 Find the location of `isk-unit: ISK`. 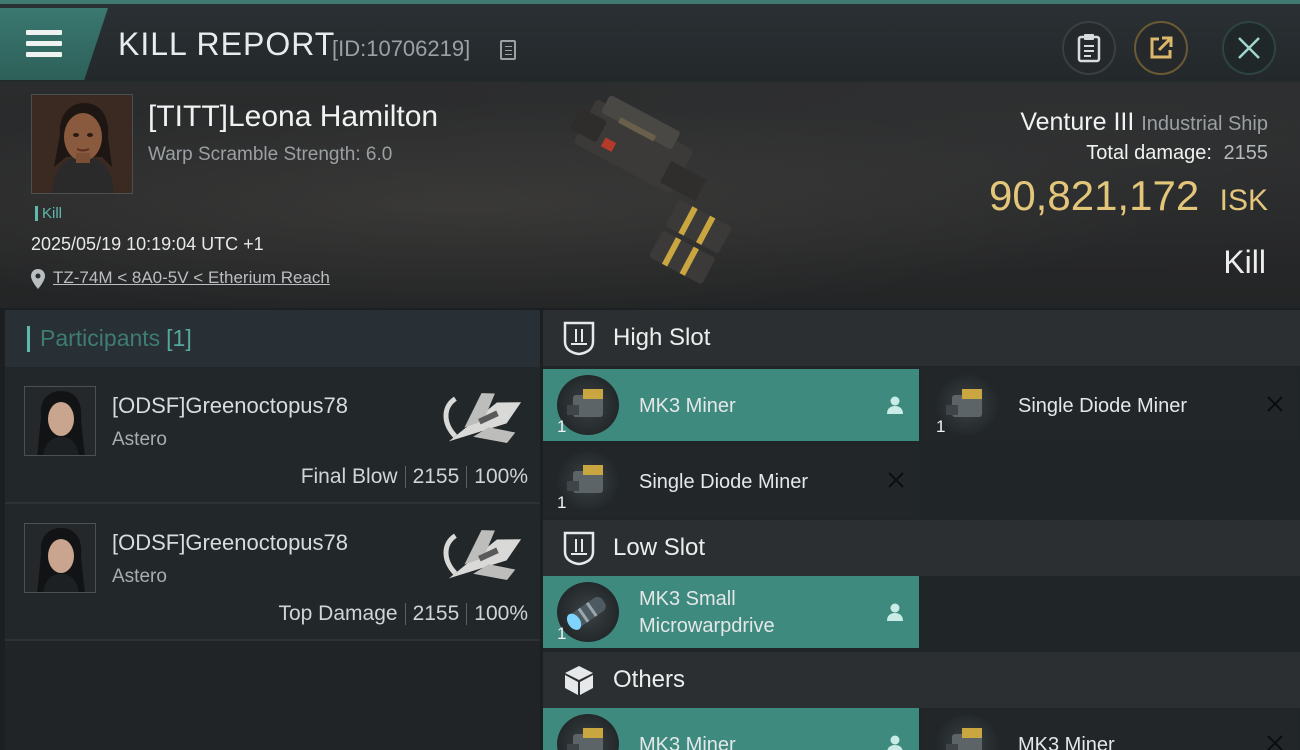

isk-unit: ISK is located at coordinates (1243, 200).